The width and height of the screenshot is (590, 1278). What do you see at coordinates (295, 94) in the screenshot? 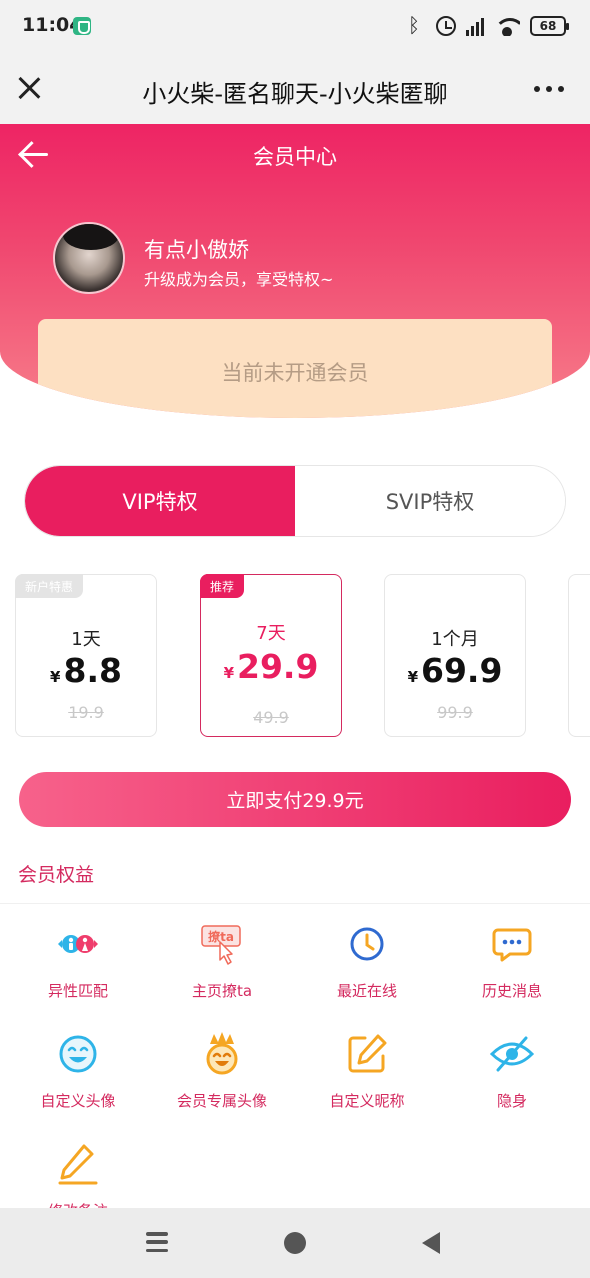
I see `page-title: 小火柴-匿名聊天-小火柴匿聊` at bounding box center [295, 94].